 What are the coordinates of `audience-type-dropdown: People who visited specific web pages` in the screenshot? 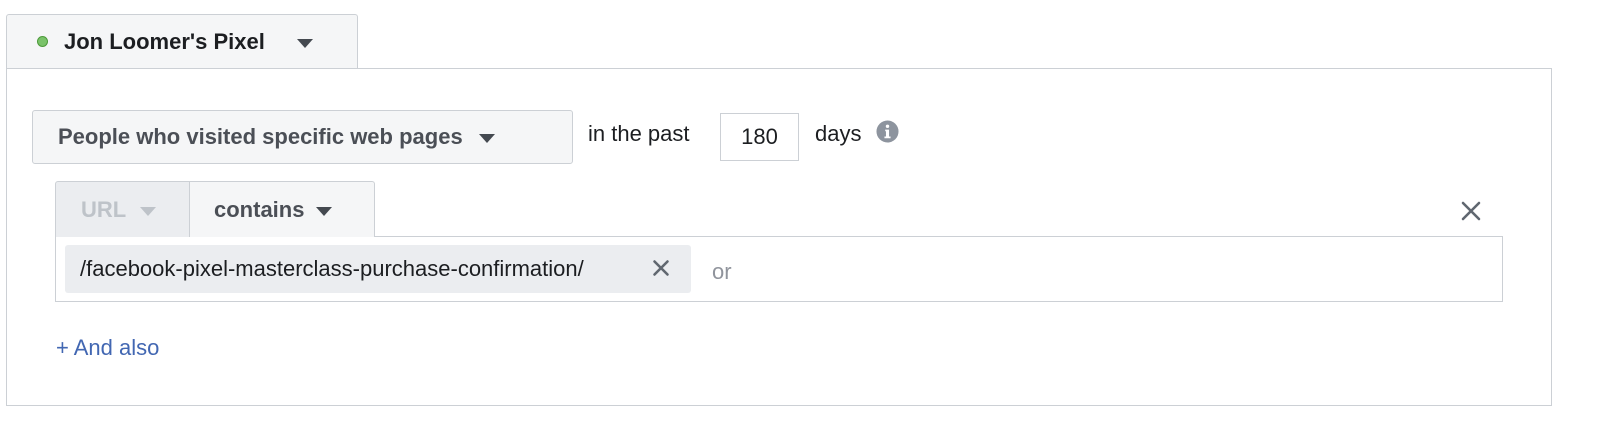 It's located at (302, 137).